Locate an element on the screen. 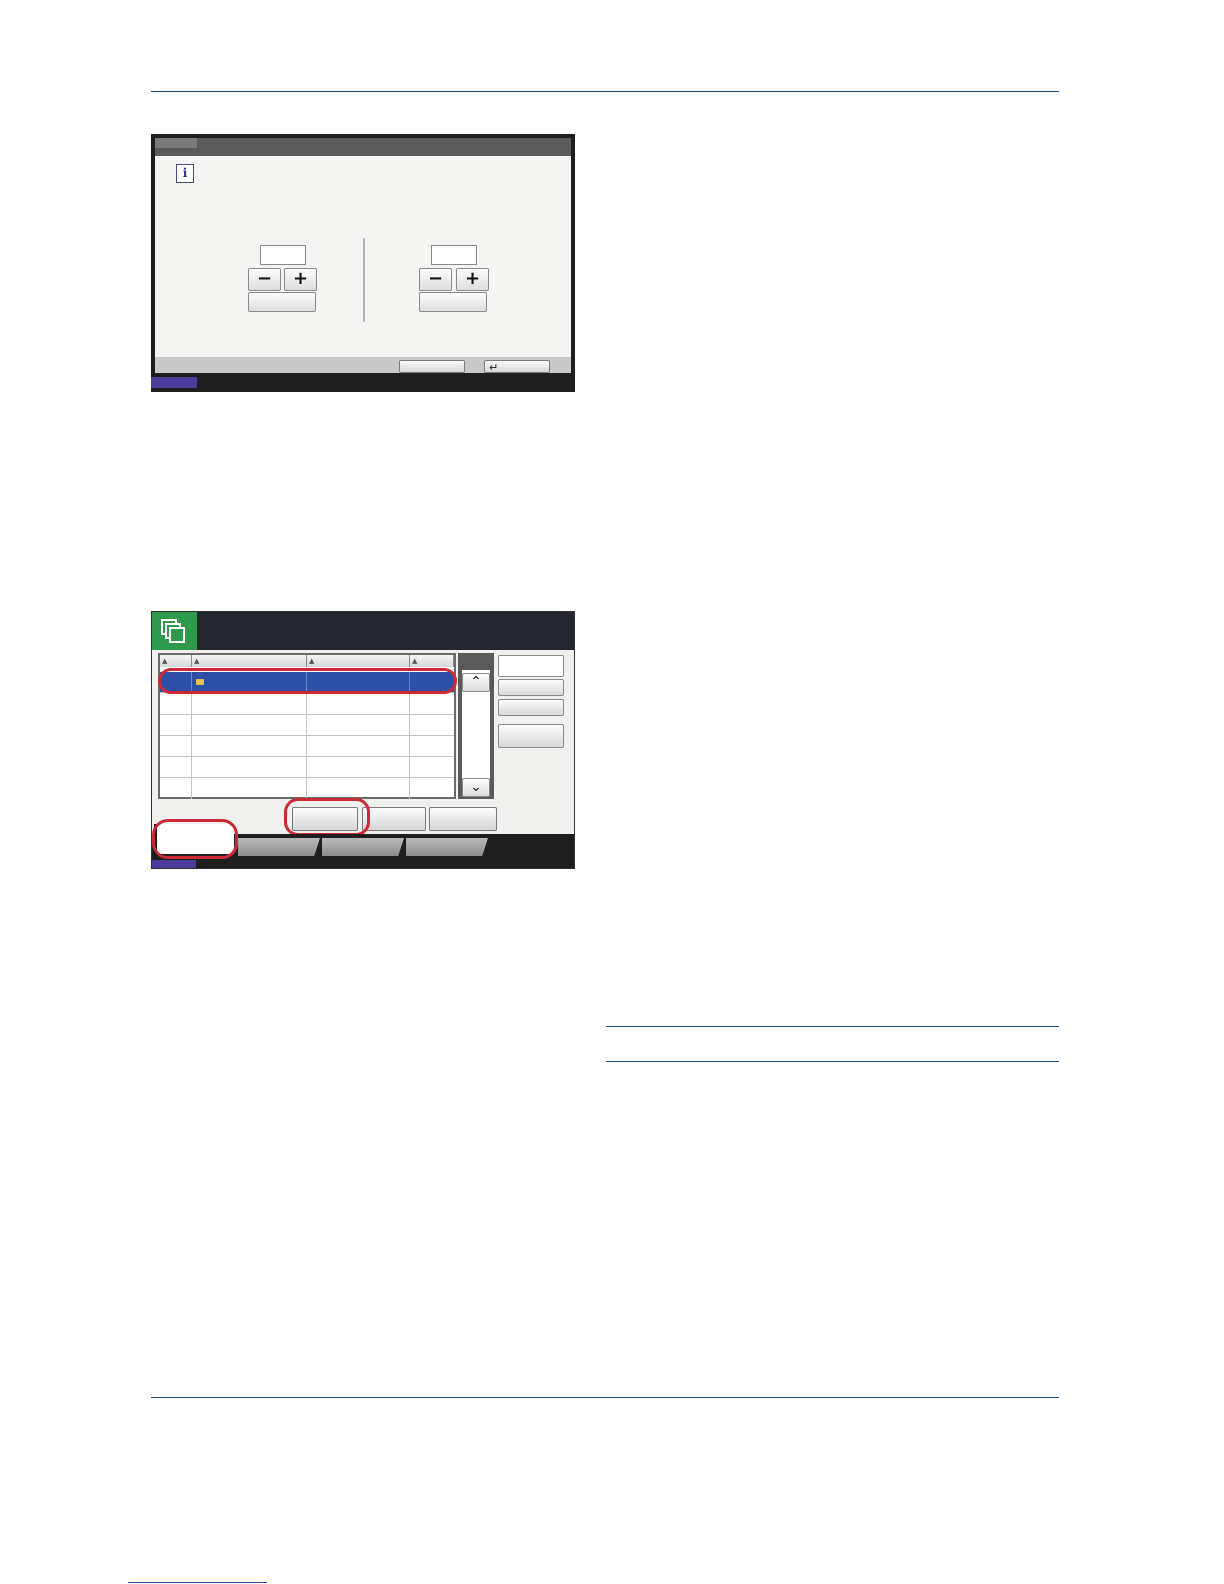 The height and width of the screenshot is (1584, 1224). title-tab is located at coordinates (176, 143).